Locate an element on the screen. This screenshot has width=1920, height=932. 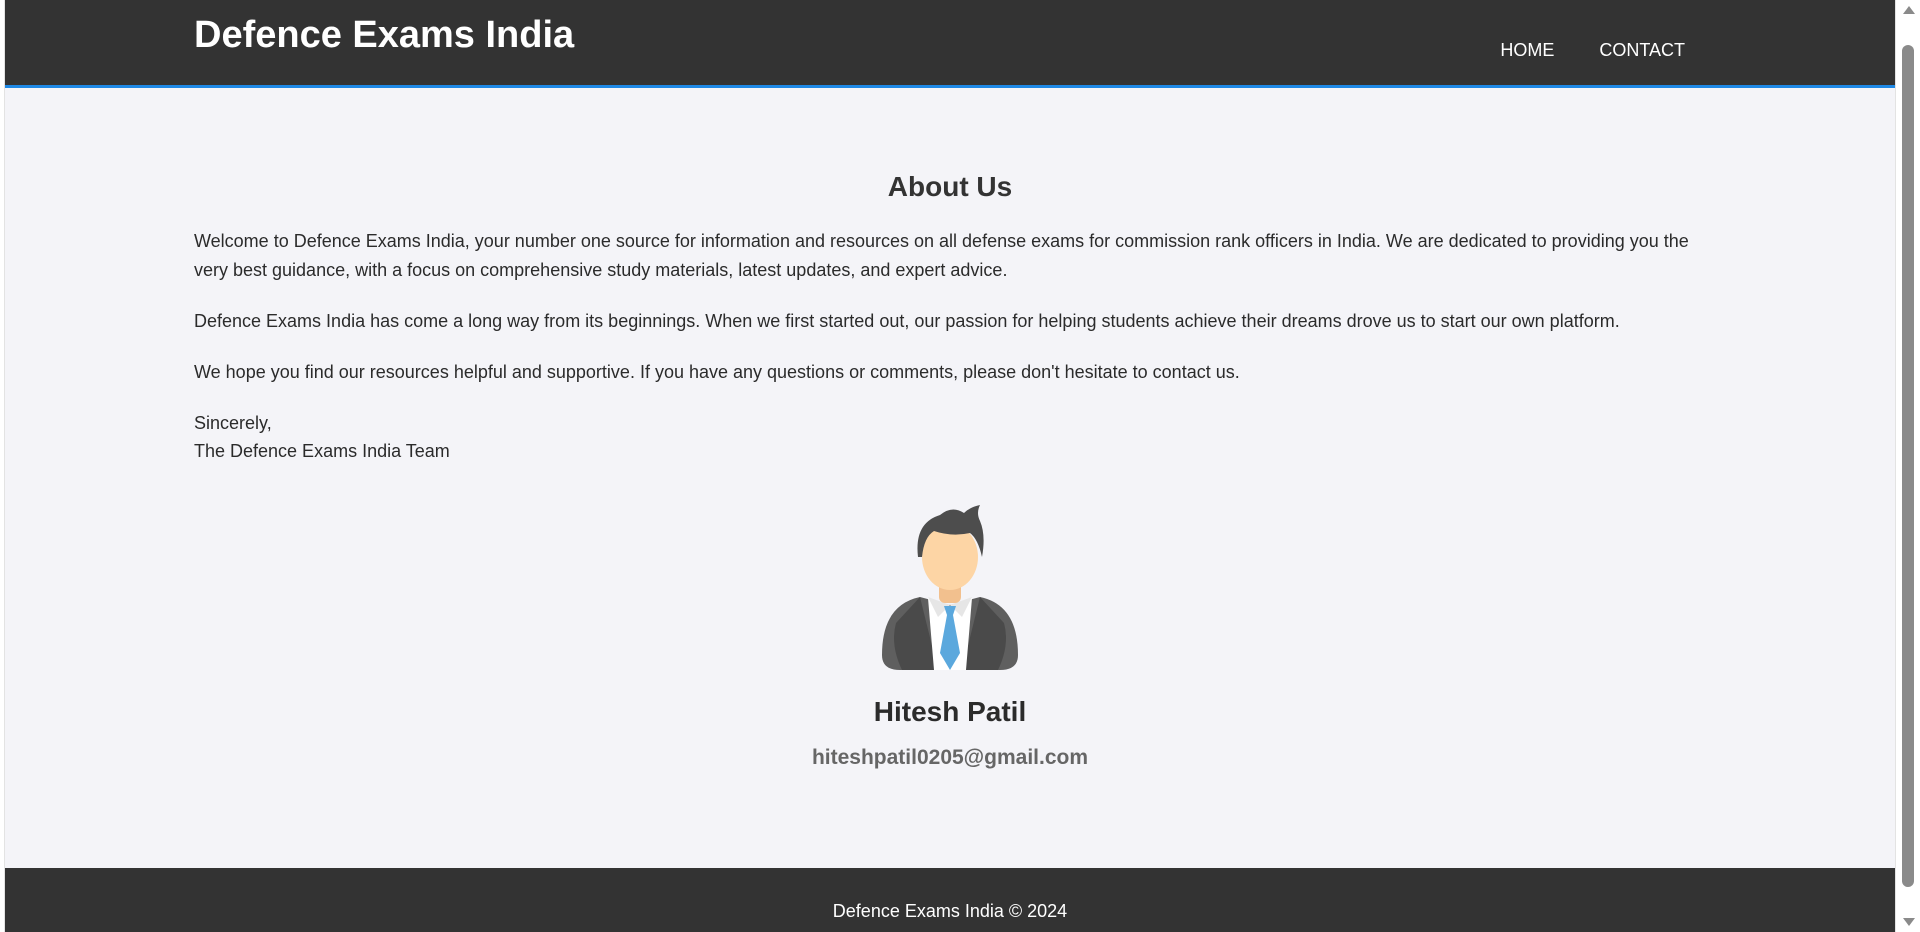
about-heading: About Us is located at coordinates (950, 186).